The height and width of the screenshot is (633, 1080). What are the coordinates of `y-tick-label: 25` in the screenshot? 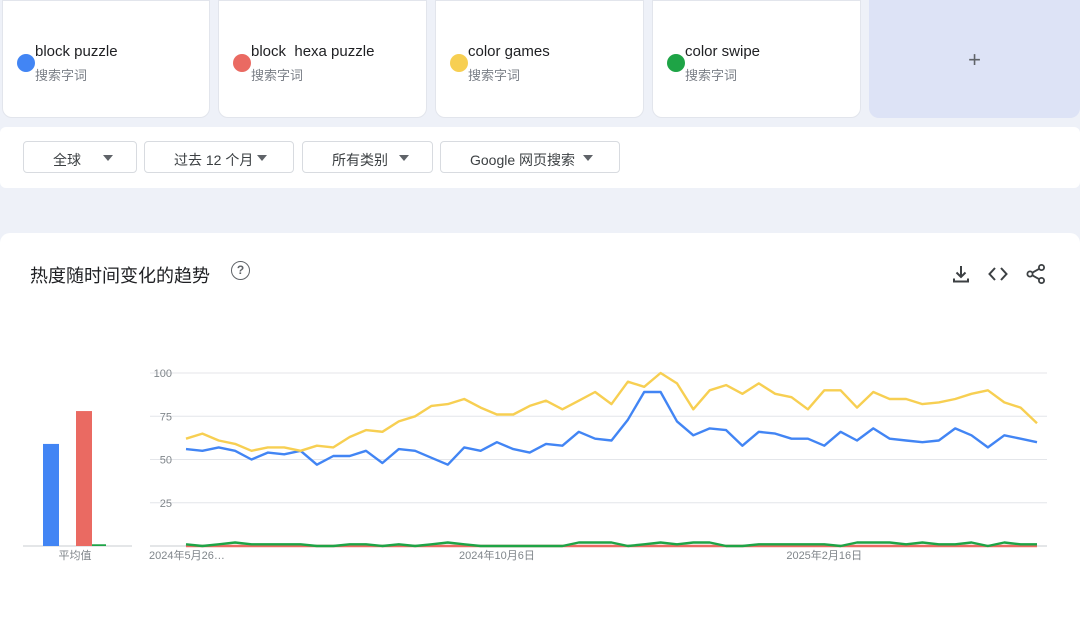 It's located at (166, 504).